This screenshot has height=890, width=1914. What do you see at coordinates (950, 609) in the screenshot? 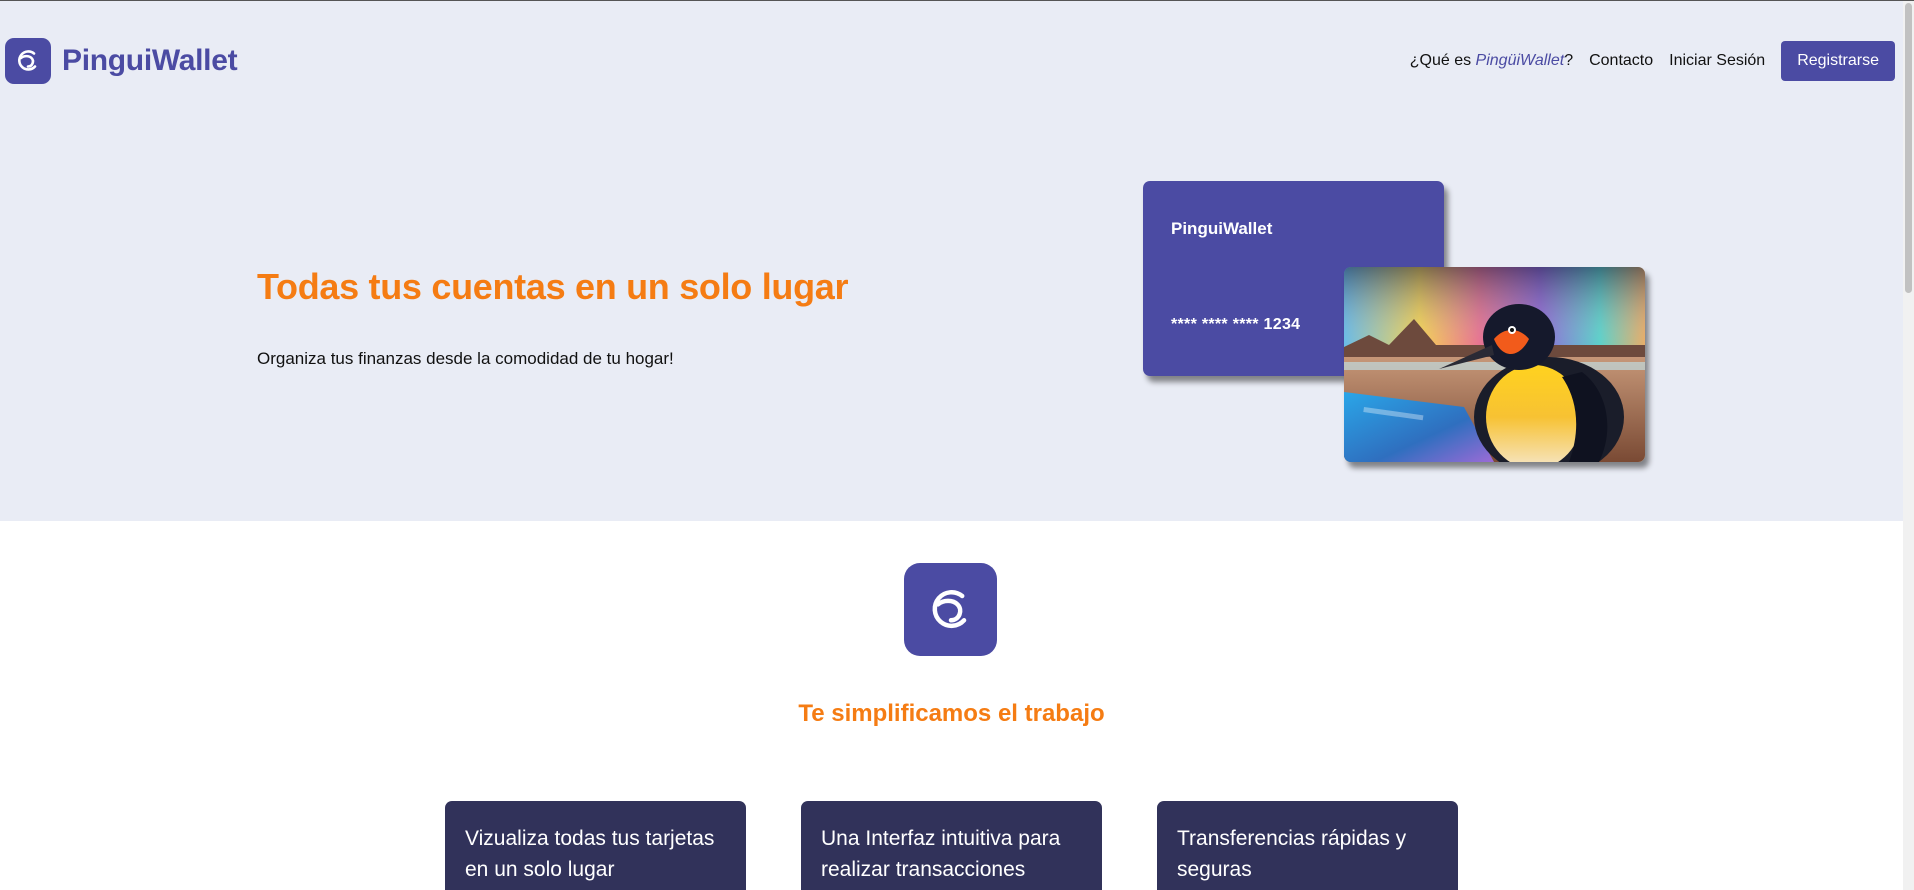
I see `pingui-logo-large-icon` at bounding box center [950, 609].